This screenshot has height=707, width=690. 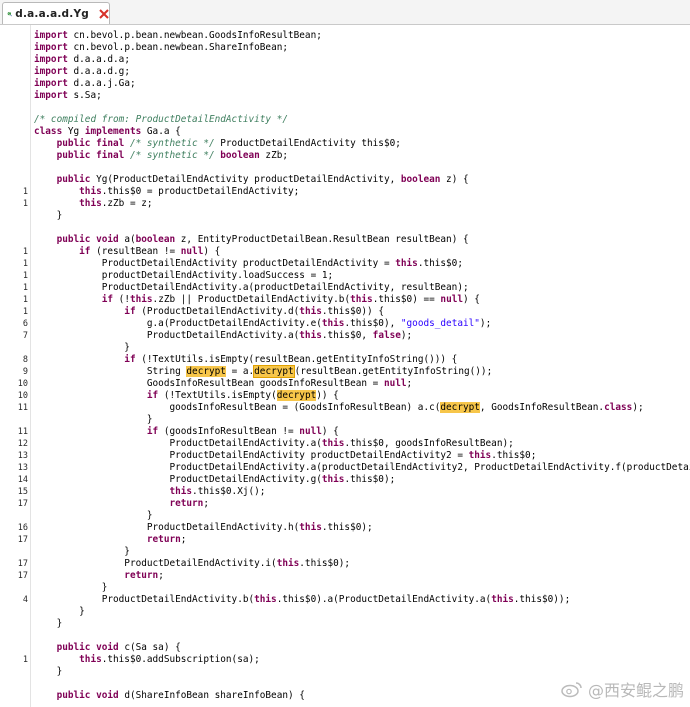 What do you see at coordinates (440, 263) in the screenshot?
I see `code-token: .this$0;` at bounding box center [440, 263].